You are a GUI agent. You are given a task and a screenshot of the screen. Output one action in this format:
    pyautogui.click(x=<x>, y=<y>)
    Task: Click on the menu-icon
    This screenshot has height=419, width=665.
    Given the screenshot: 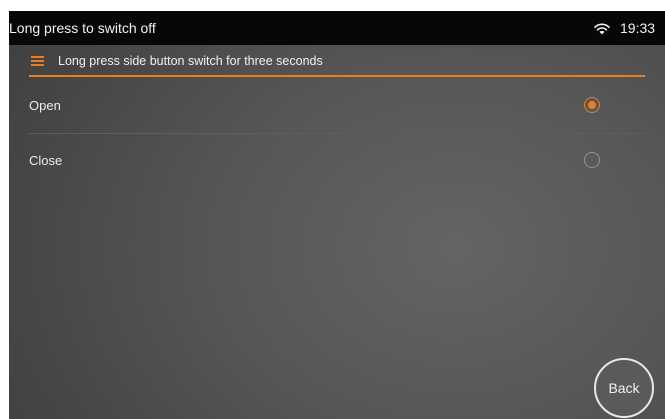 What is the action you would take?
    pyautogui.click(x=37, y=61)
    